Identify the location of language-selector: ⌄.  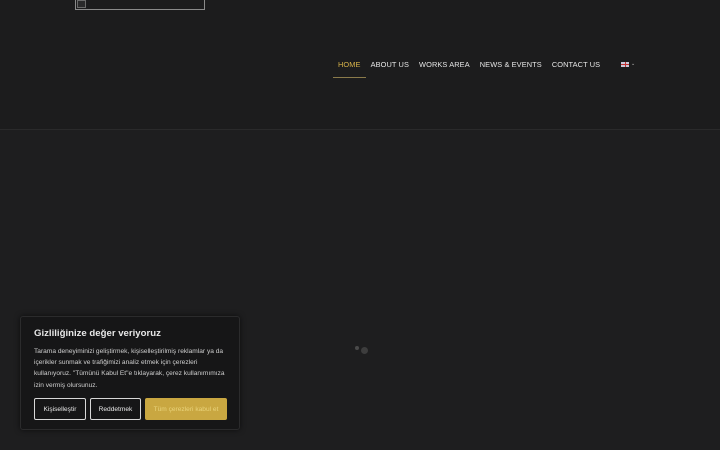
(628, 64).